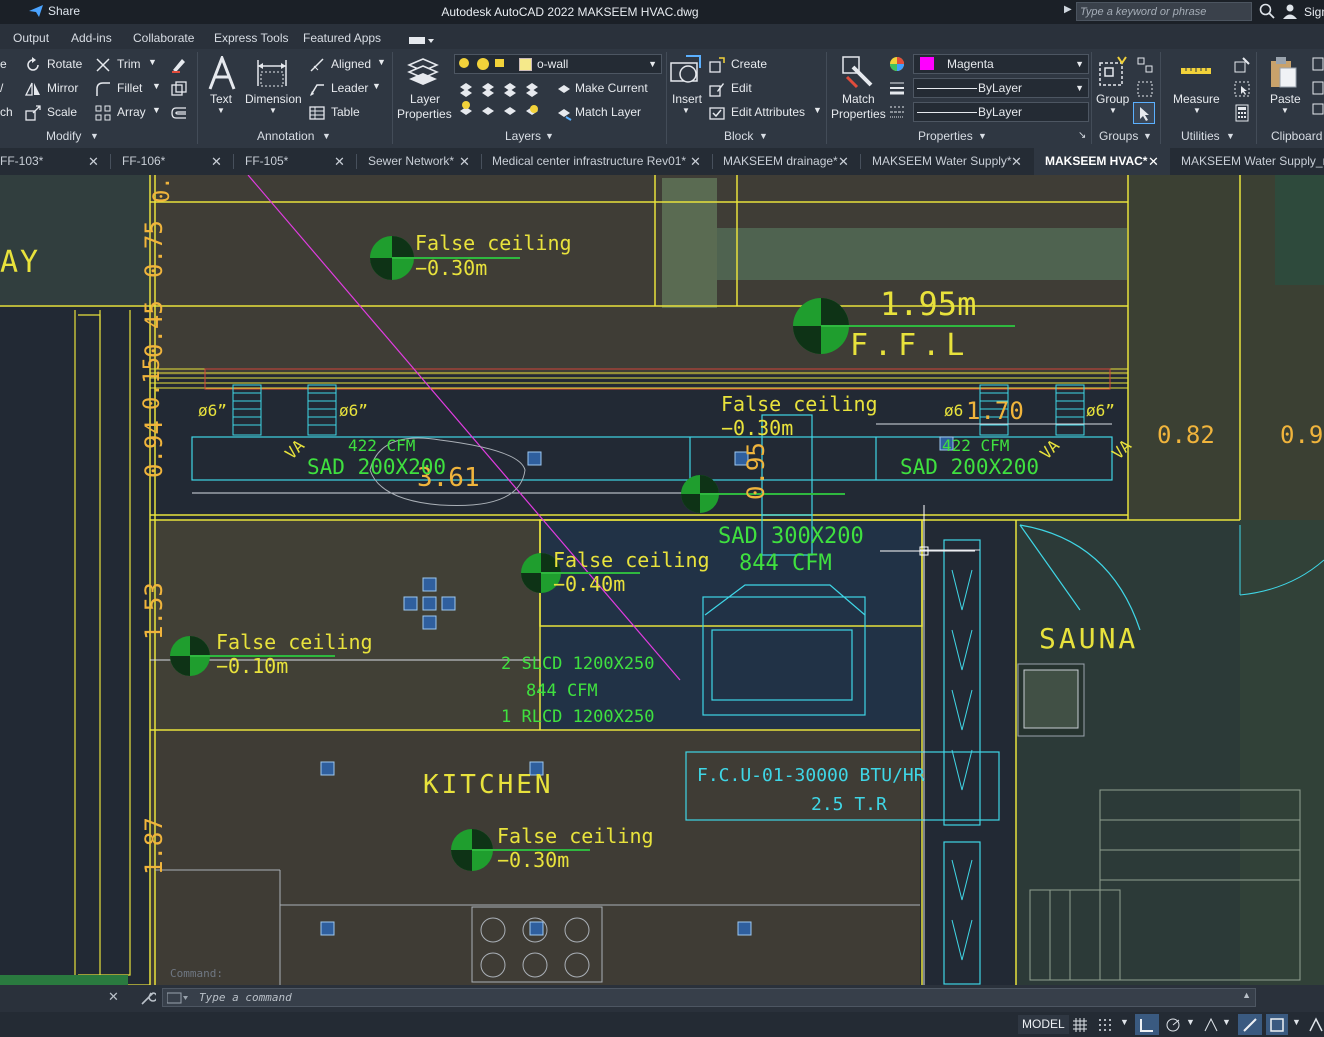 The height and width of the screenshot is (1037, 1324). What do you see at coordinates (179, 89) in the screenshot?
I see `copy-icon` at bounding box center [179, 89].